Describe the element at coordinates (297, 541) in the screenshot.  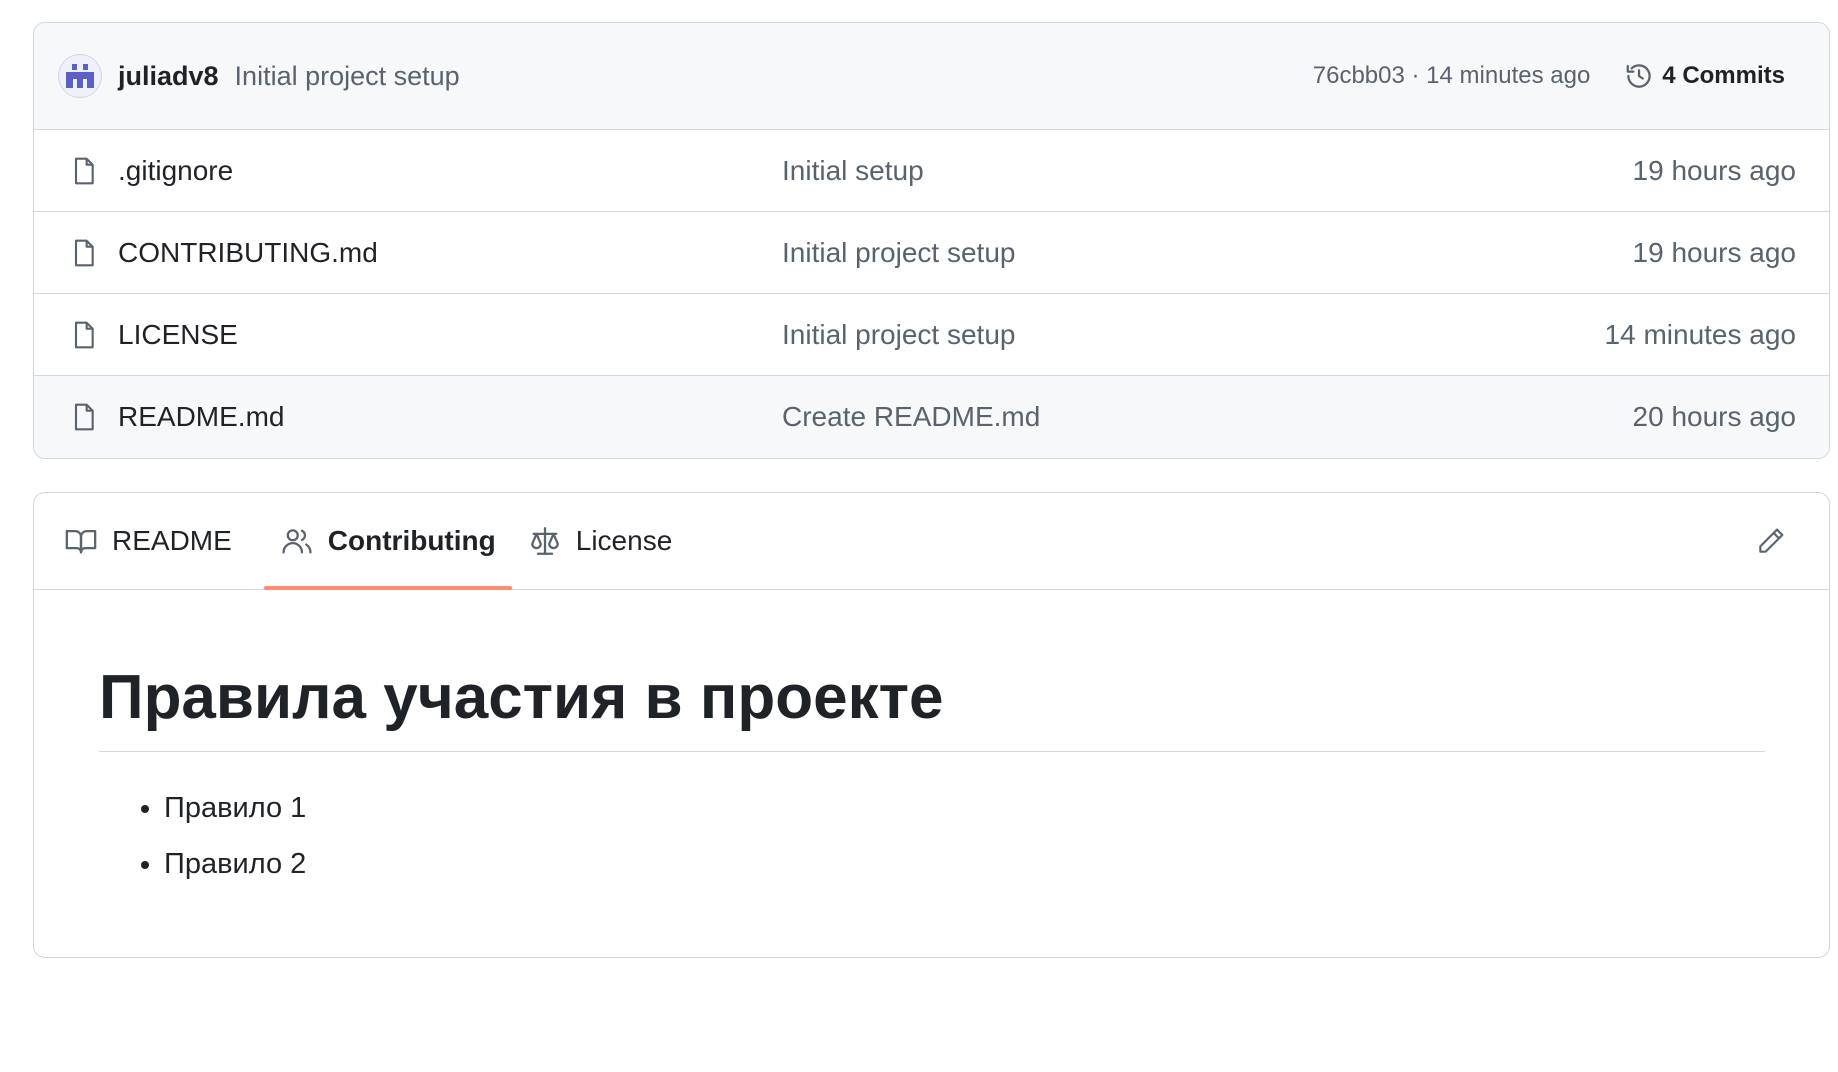
I see `people-icon` at that location.